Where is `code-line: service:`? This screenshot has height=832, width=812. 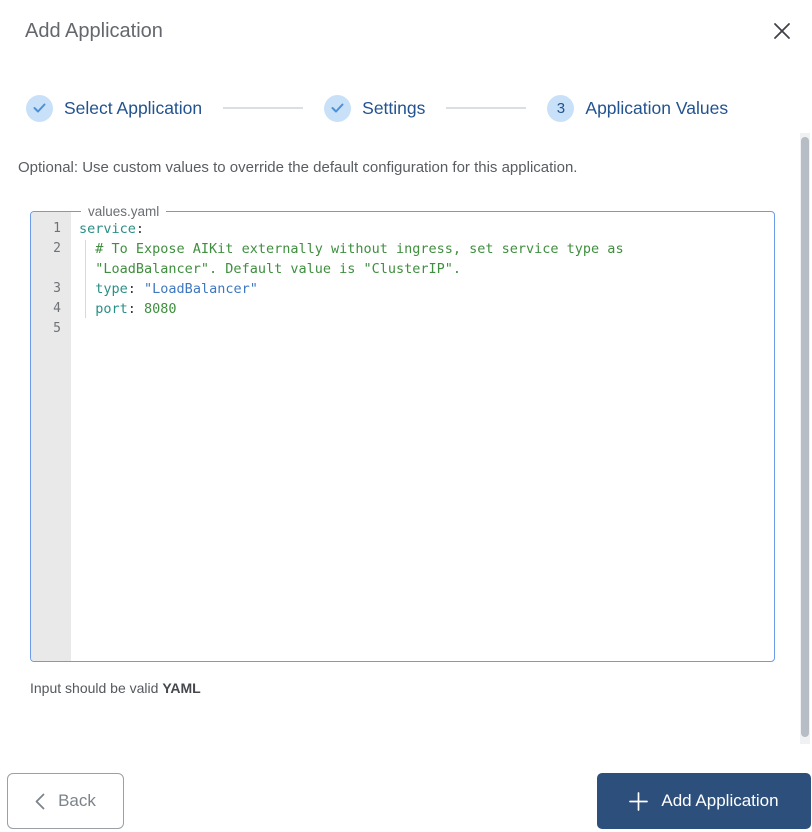 code-line: service: is located at coordinates (421, 229).